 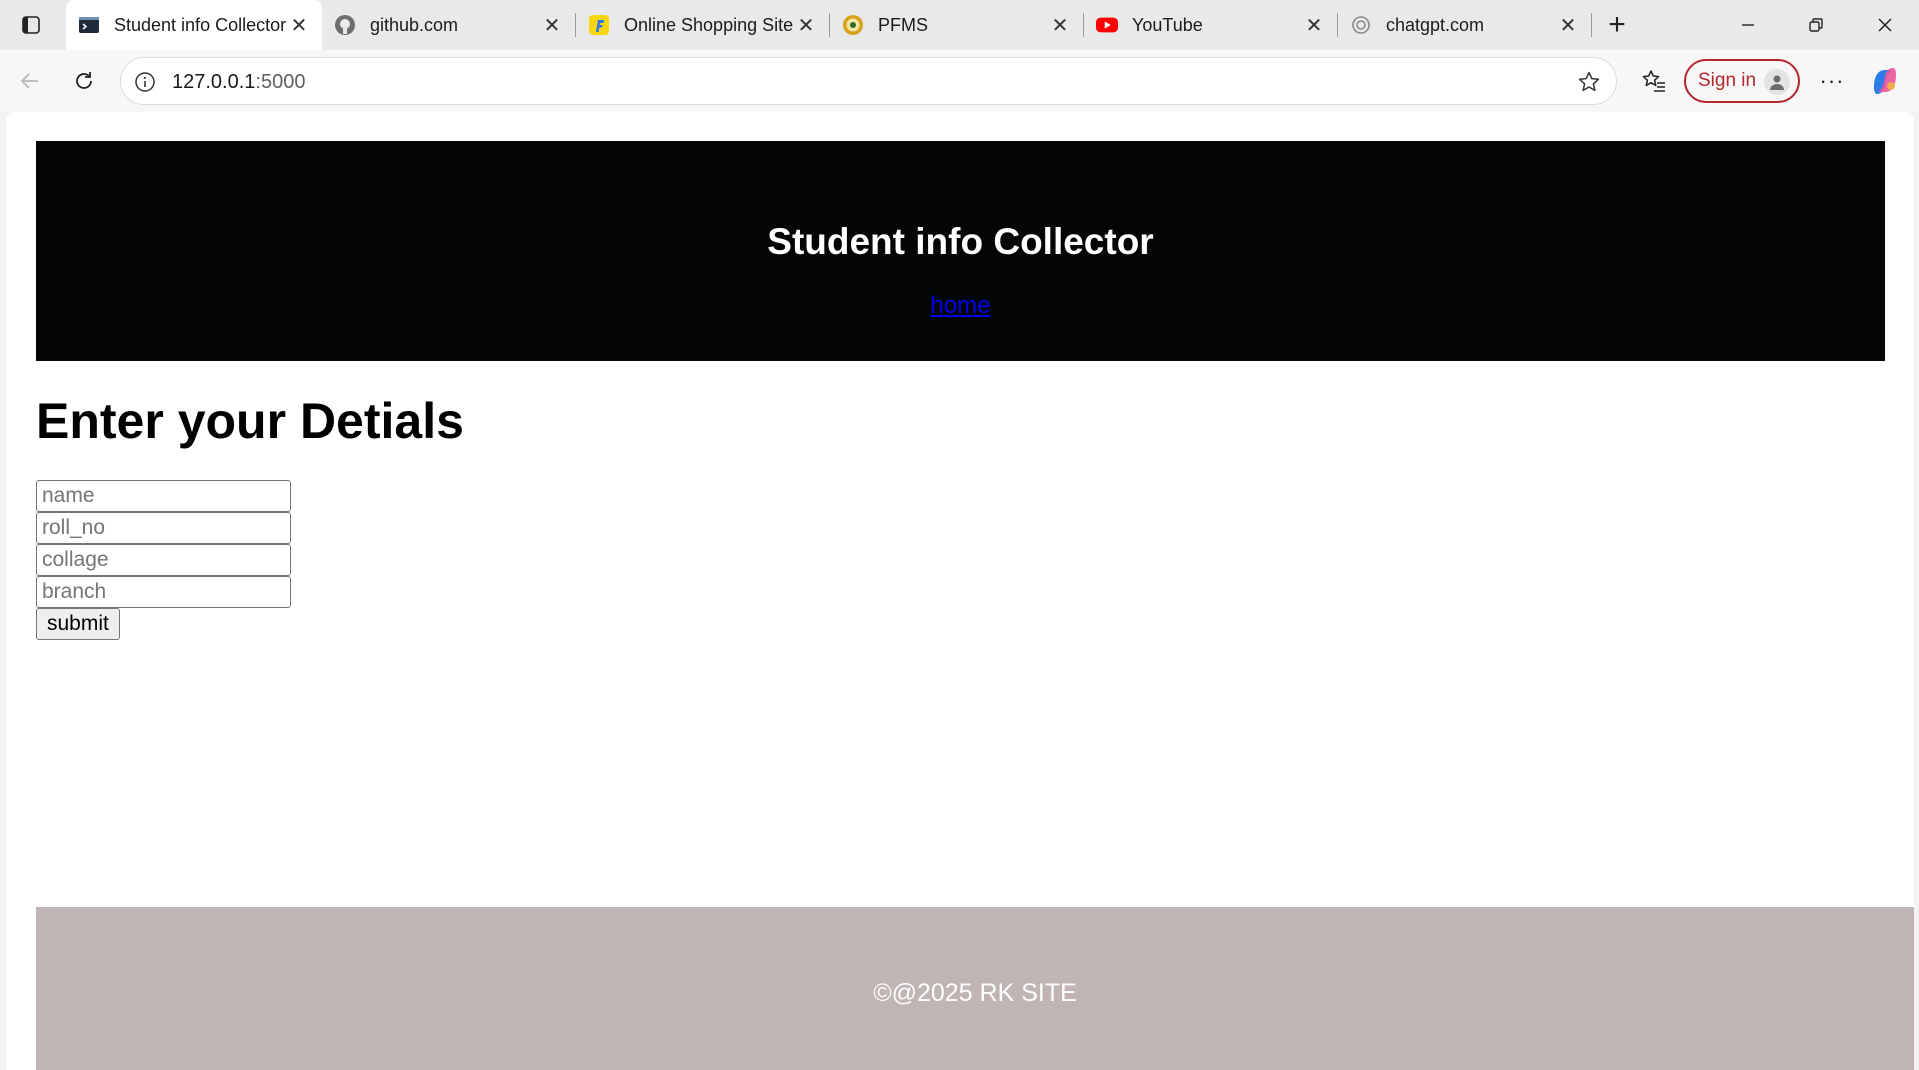 I want to click on minimize-icon, so click(x=1748, y=25).